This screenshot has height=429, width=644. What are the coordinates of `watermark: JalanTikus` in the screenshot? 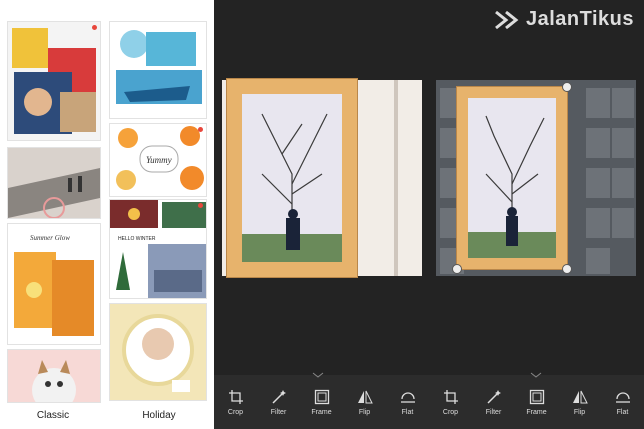 It's located at (564, 19).